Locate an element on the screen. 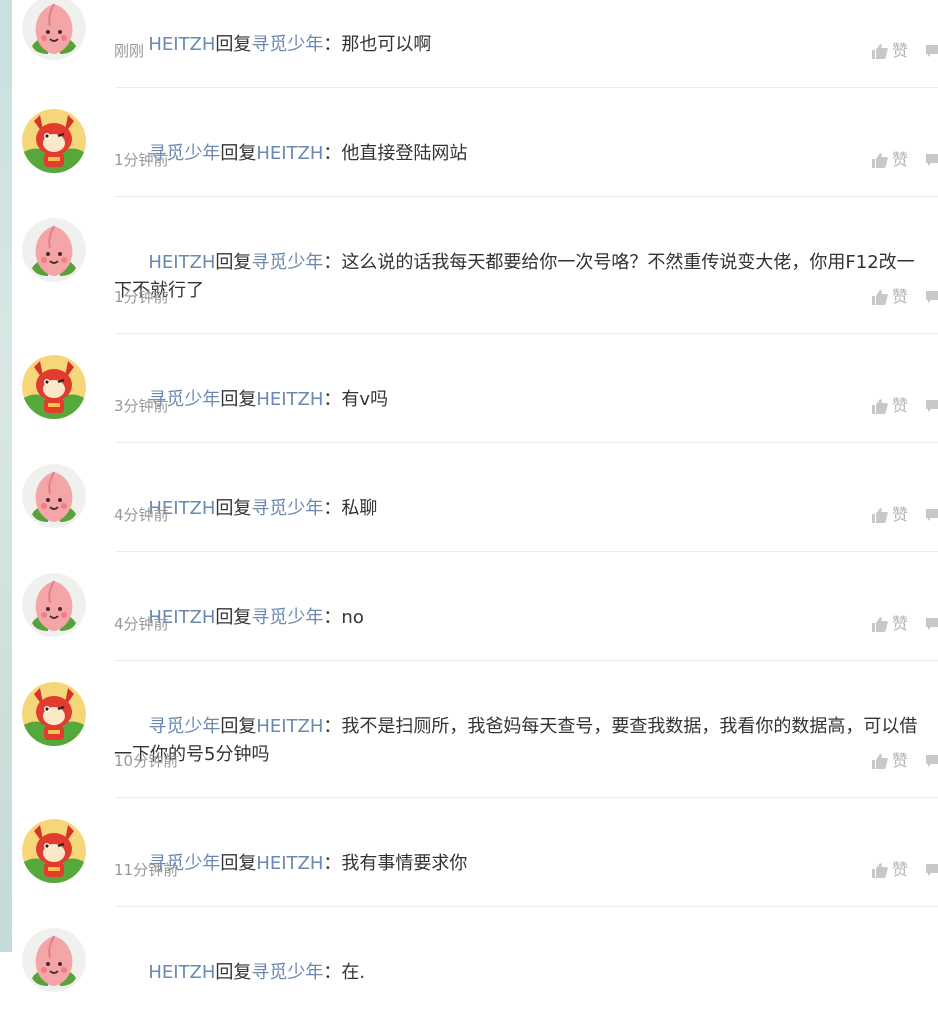  comment-time: 11分钟前 is located at coordinates (146, 870).